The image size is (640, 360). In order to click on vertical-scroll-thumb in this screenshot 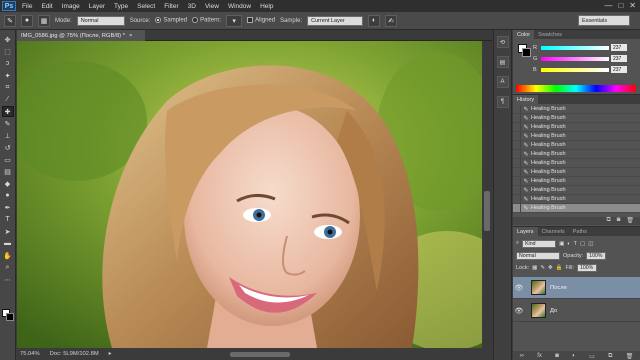, I will do `click(487, 211)`.